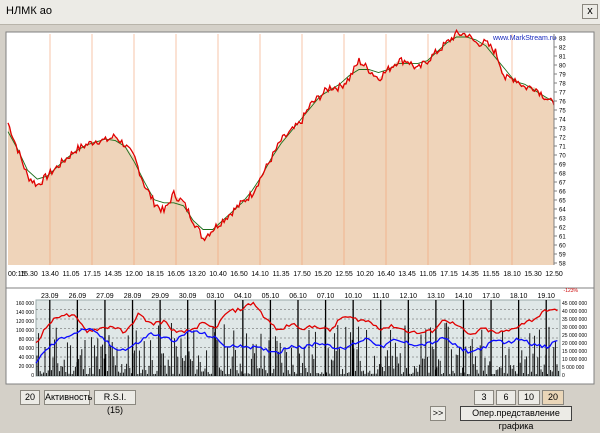 The height and width of the screenshot is (433, 600). Describe the element at coordinates (115, 402) in the screenshot. I see `rsi-button: R.S.I. (15)` at that location.